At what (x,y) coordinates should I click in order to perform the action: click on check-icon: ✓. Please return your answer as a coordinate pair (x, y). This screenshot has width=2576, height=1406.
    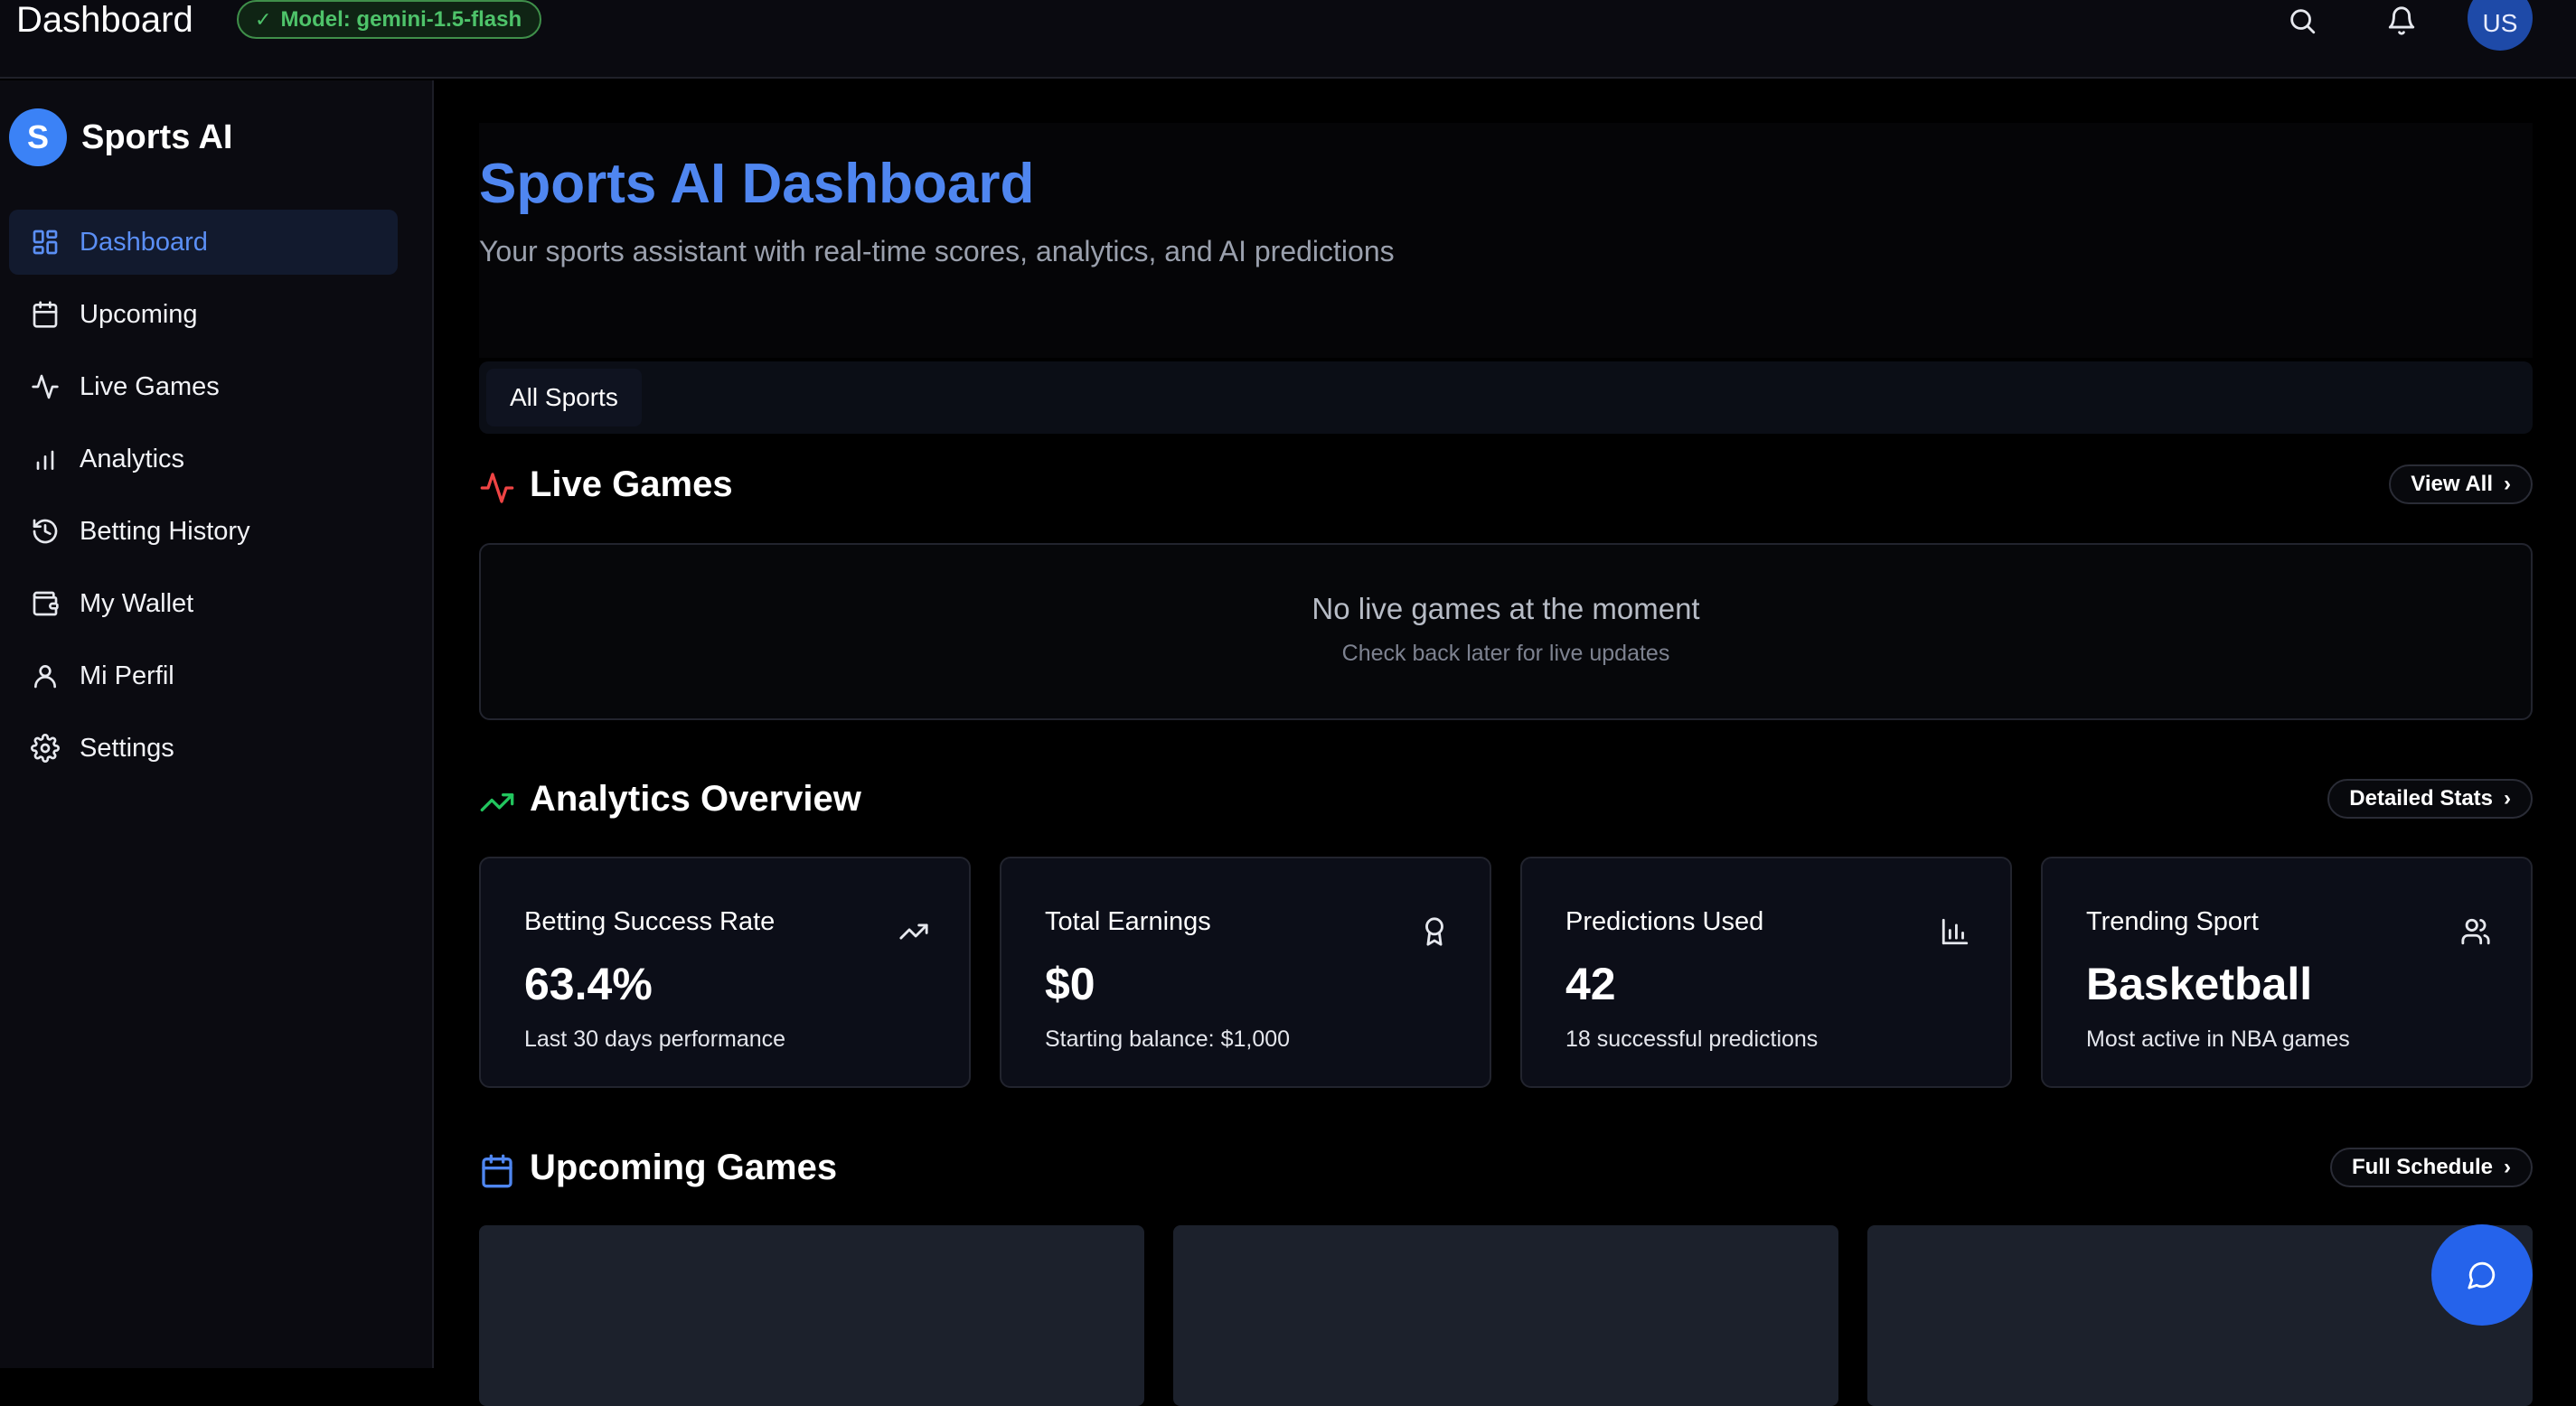
    Looking at the image, I should click on (264, 19).